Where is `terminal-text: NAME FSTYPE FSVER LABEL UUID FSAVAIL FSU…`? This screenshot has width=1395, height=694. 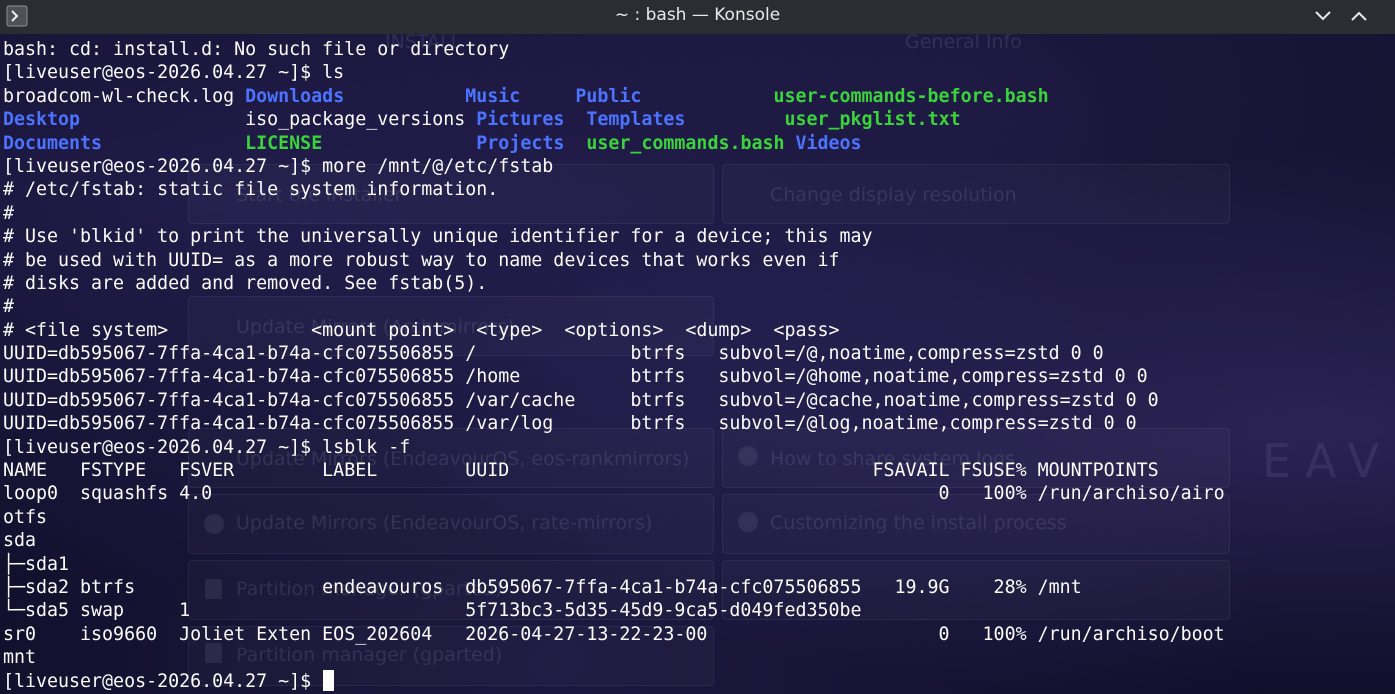
terminal-text: NAME FSTYPE FSVER LABEL UUID FSAVAIL FSU… is located at coordinates (581, 471).